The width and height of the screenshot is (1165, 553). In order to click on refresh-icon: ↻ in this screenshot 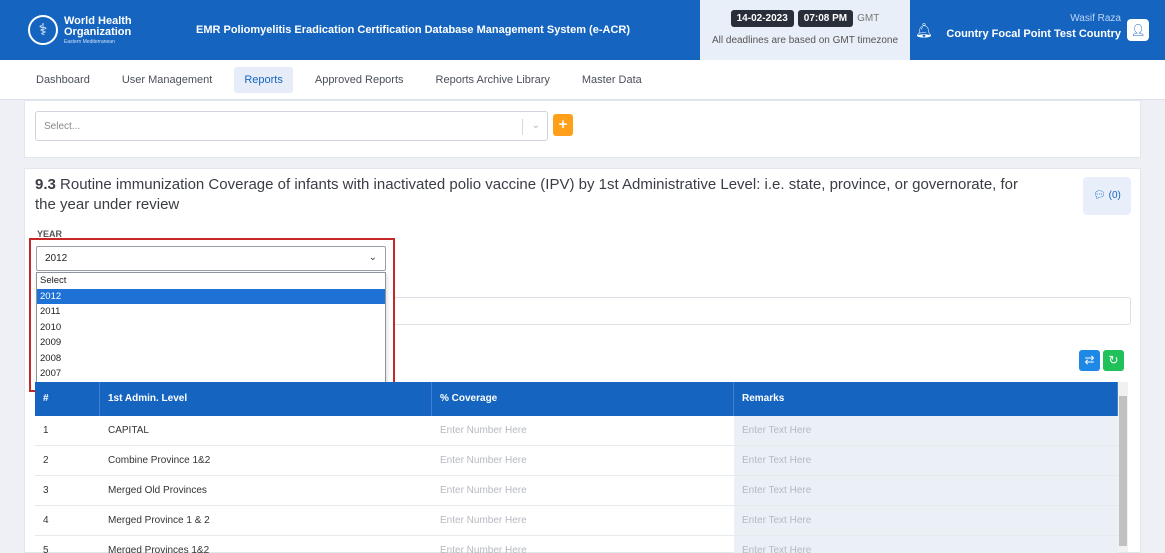, I will do `click(1113, 360)`.